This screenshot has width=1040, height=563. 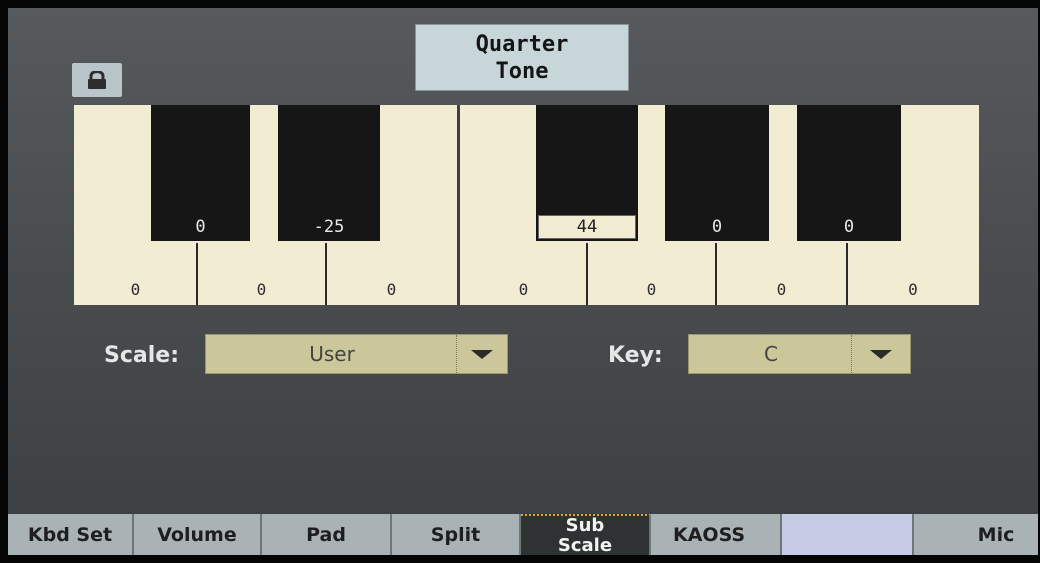 I want to click on tab-sub-scale: Sub Scale, so click(x=586, y=534).